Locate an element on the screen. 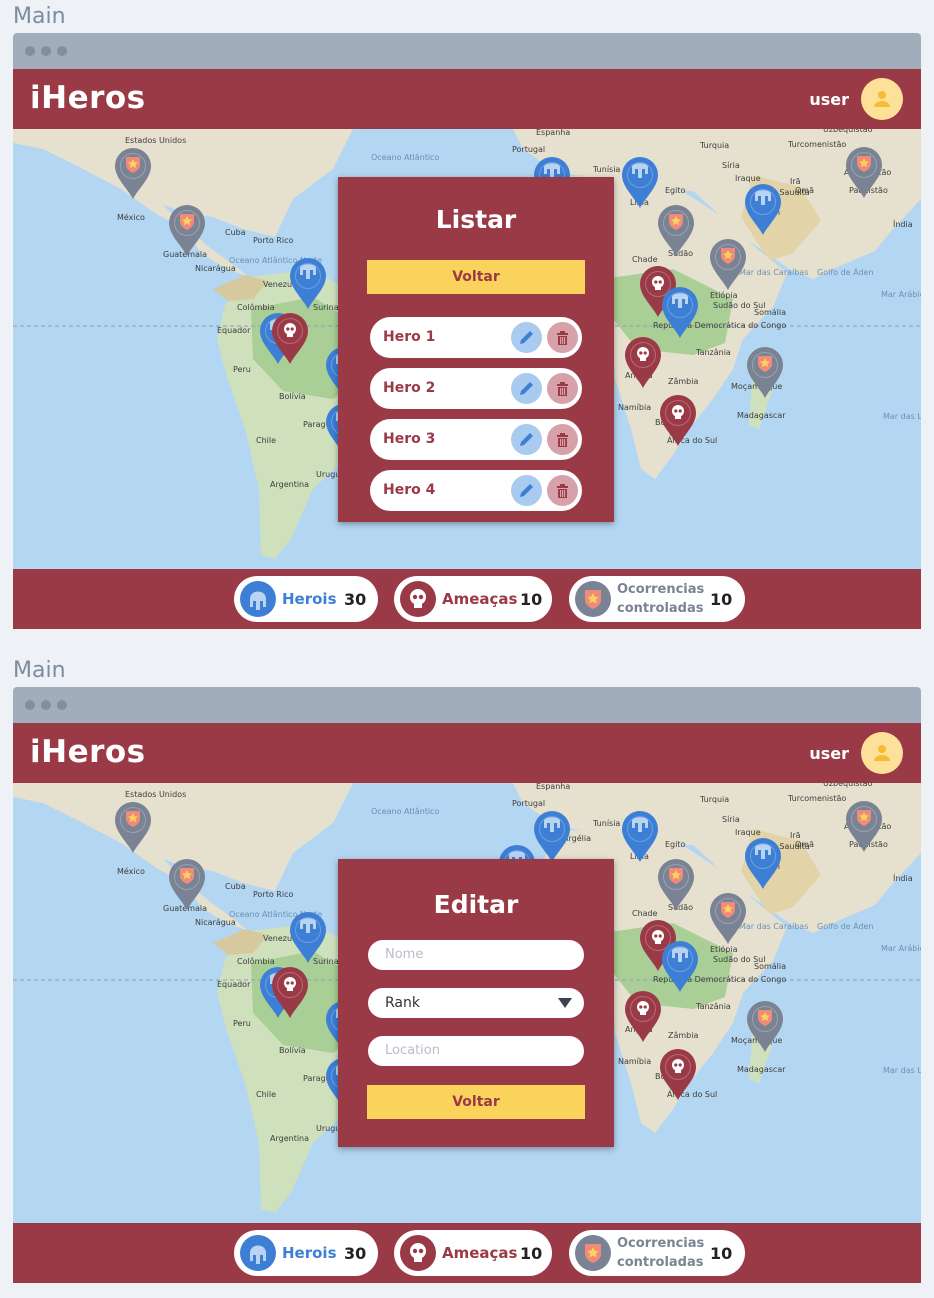 Image resolution: width=934 pixels, height=1298 pixels. map-country-label: Peru is located at coordinates (242, 369).